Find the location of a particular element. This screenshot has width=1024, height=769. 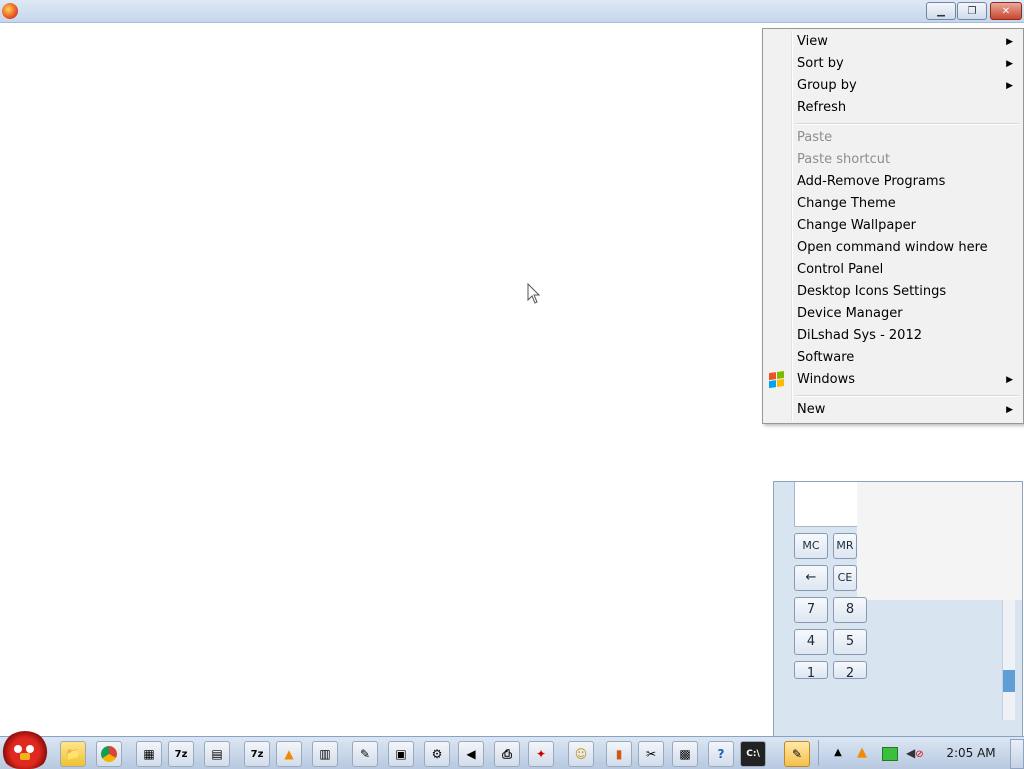

calc-ce-button: CE is located at coordinates (845, 578).